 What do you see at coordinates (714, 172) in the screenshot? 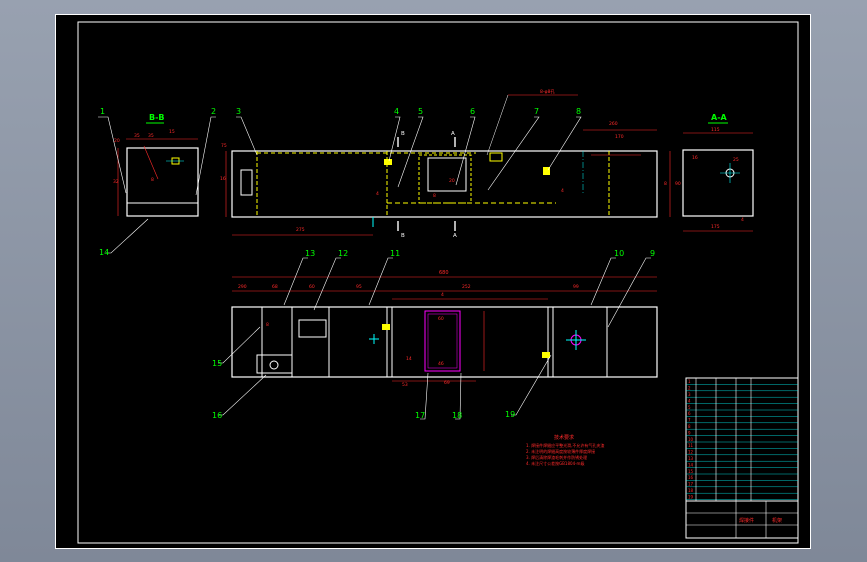
I see `section-aa-view: A-A 115 25 16 90 175 4` at bounding box center [714, 172].